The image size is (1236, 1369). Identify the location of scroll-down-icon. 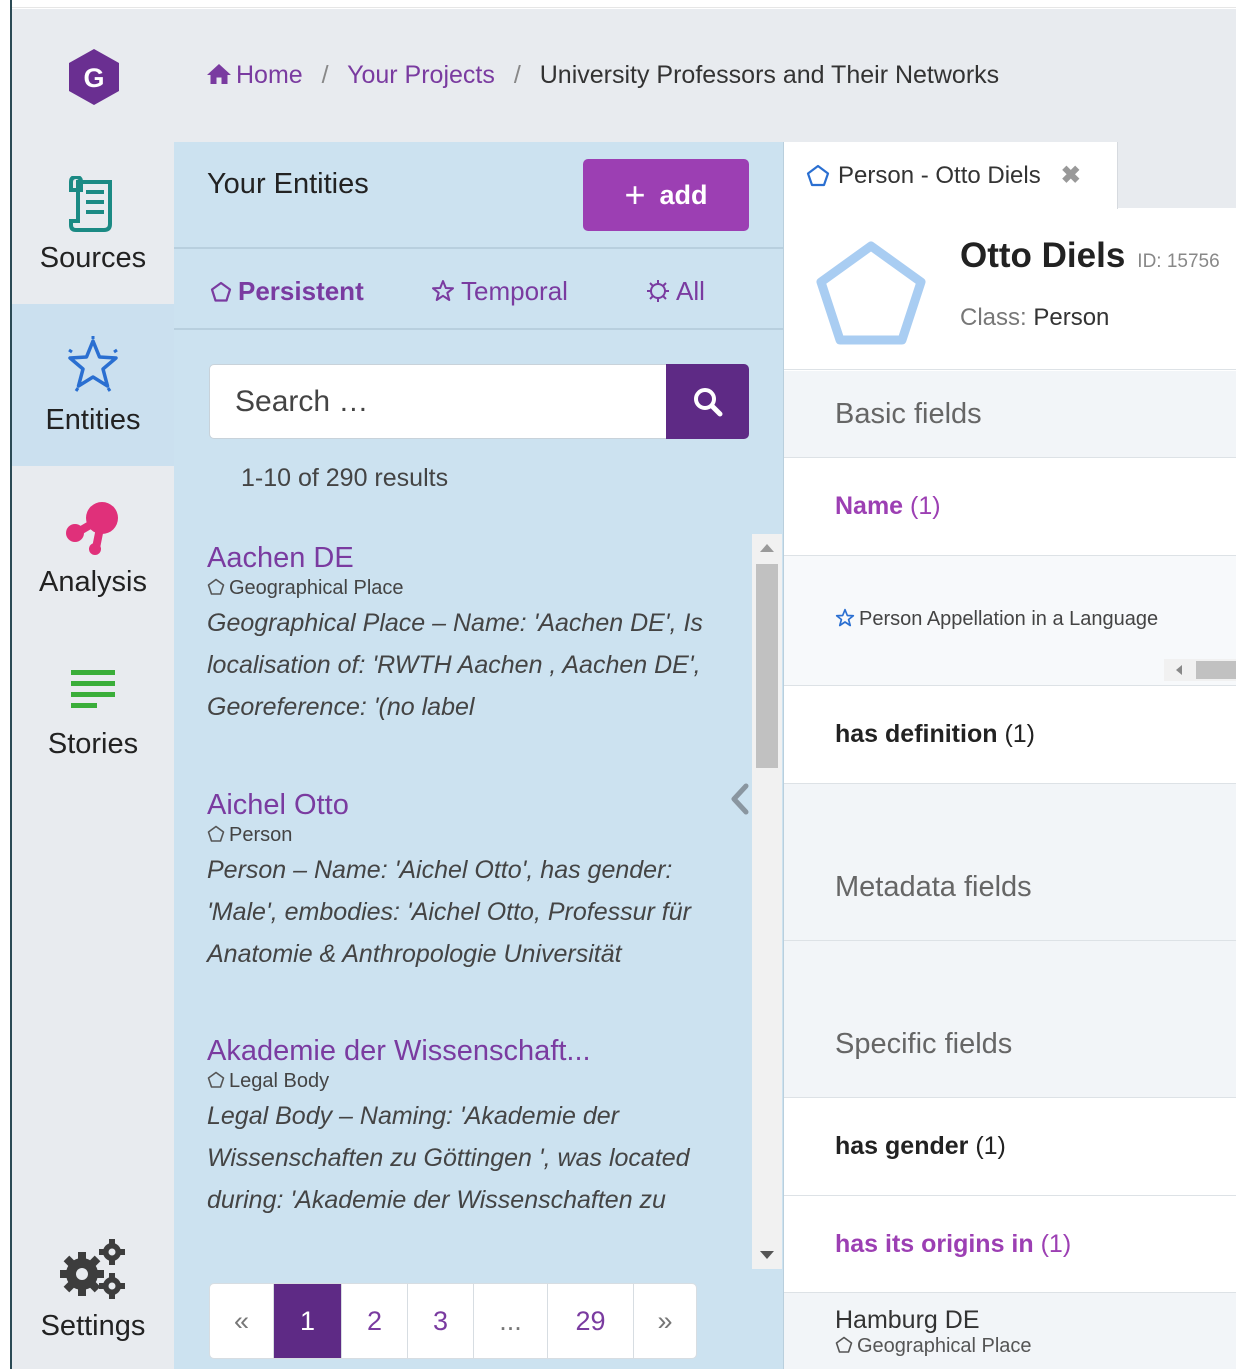
(767, 1255).